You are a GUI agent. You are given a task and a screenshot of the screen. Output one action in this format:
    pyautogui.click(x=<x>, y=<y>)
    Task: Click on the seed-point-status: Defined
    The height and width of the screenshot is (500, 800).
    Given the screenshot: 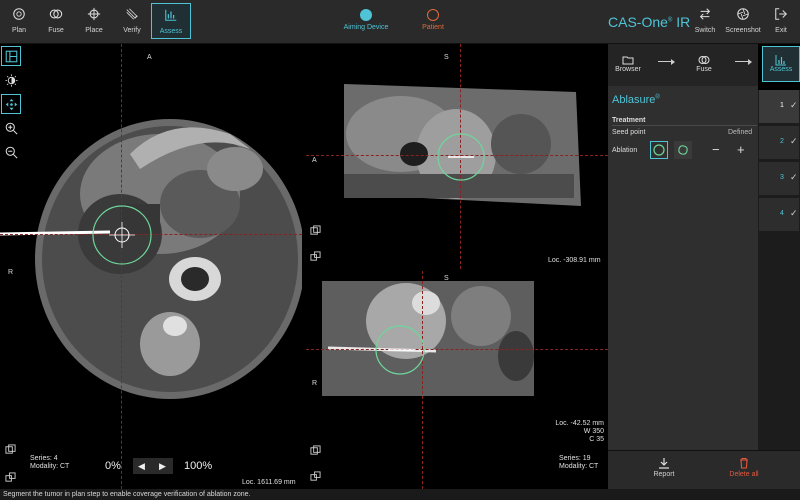 What is the action you would take?
    pyautogui.click(x=740, y=132)
    